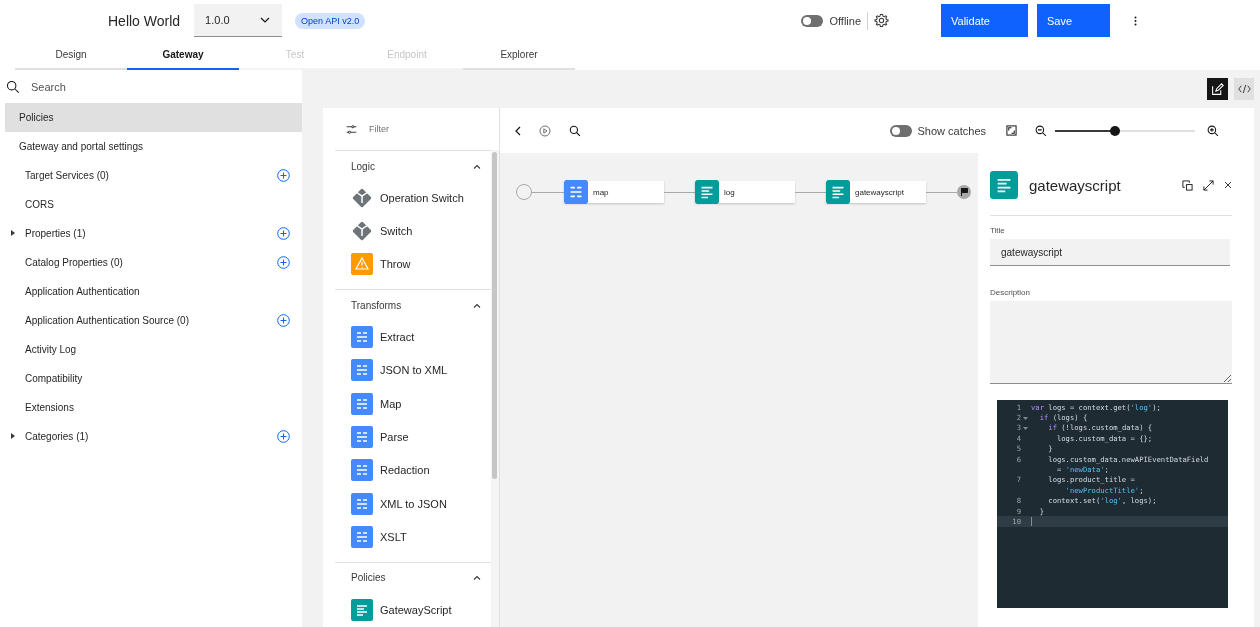  What do you see at coordinates (413, 231) in the screenshot?
I see `palette-item: Switch` at bounding box center [413, 231].